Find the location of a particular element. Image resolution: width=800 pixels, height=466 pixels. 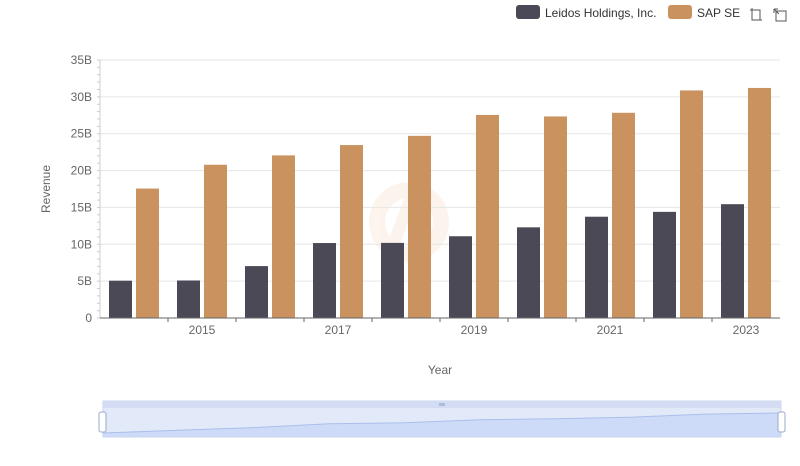

y-tick-label: 0 is located at coordinates (88, 318).